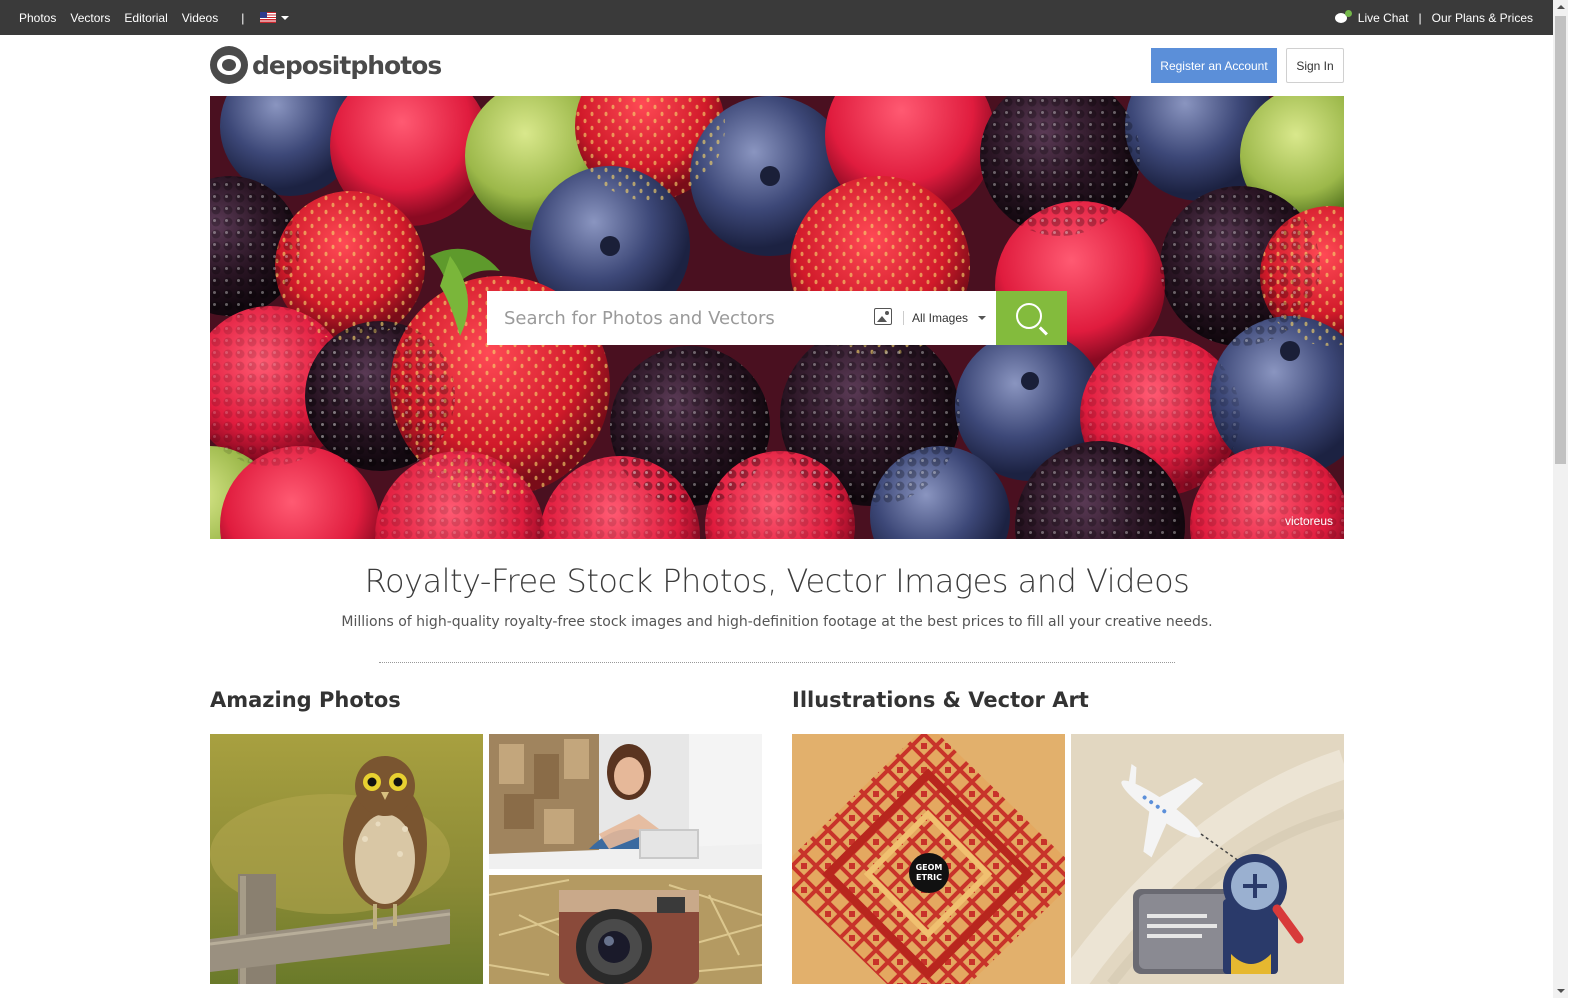  What do you see at coordinates (929, 877) in the screenshot?
I see `geometric-badge-line-2: ETRIC` at bounding box center [929, 877].